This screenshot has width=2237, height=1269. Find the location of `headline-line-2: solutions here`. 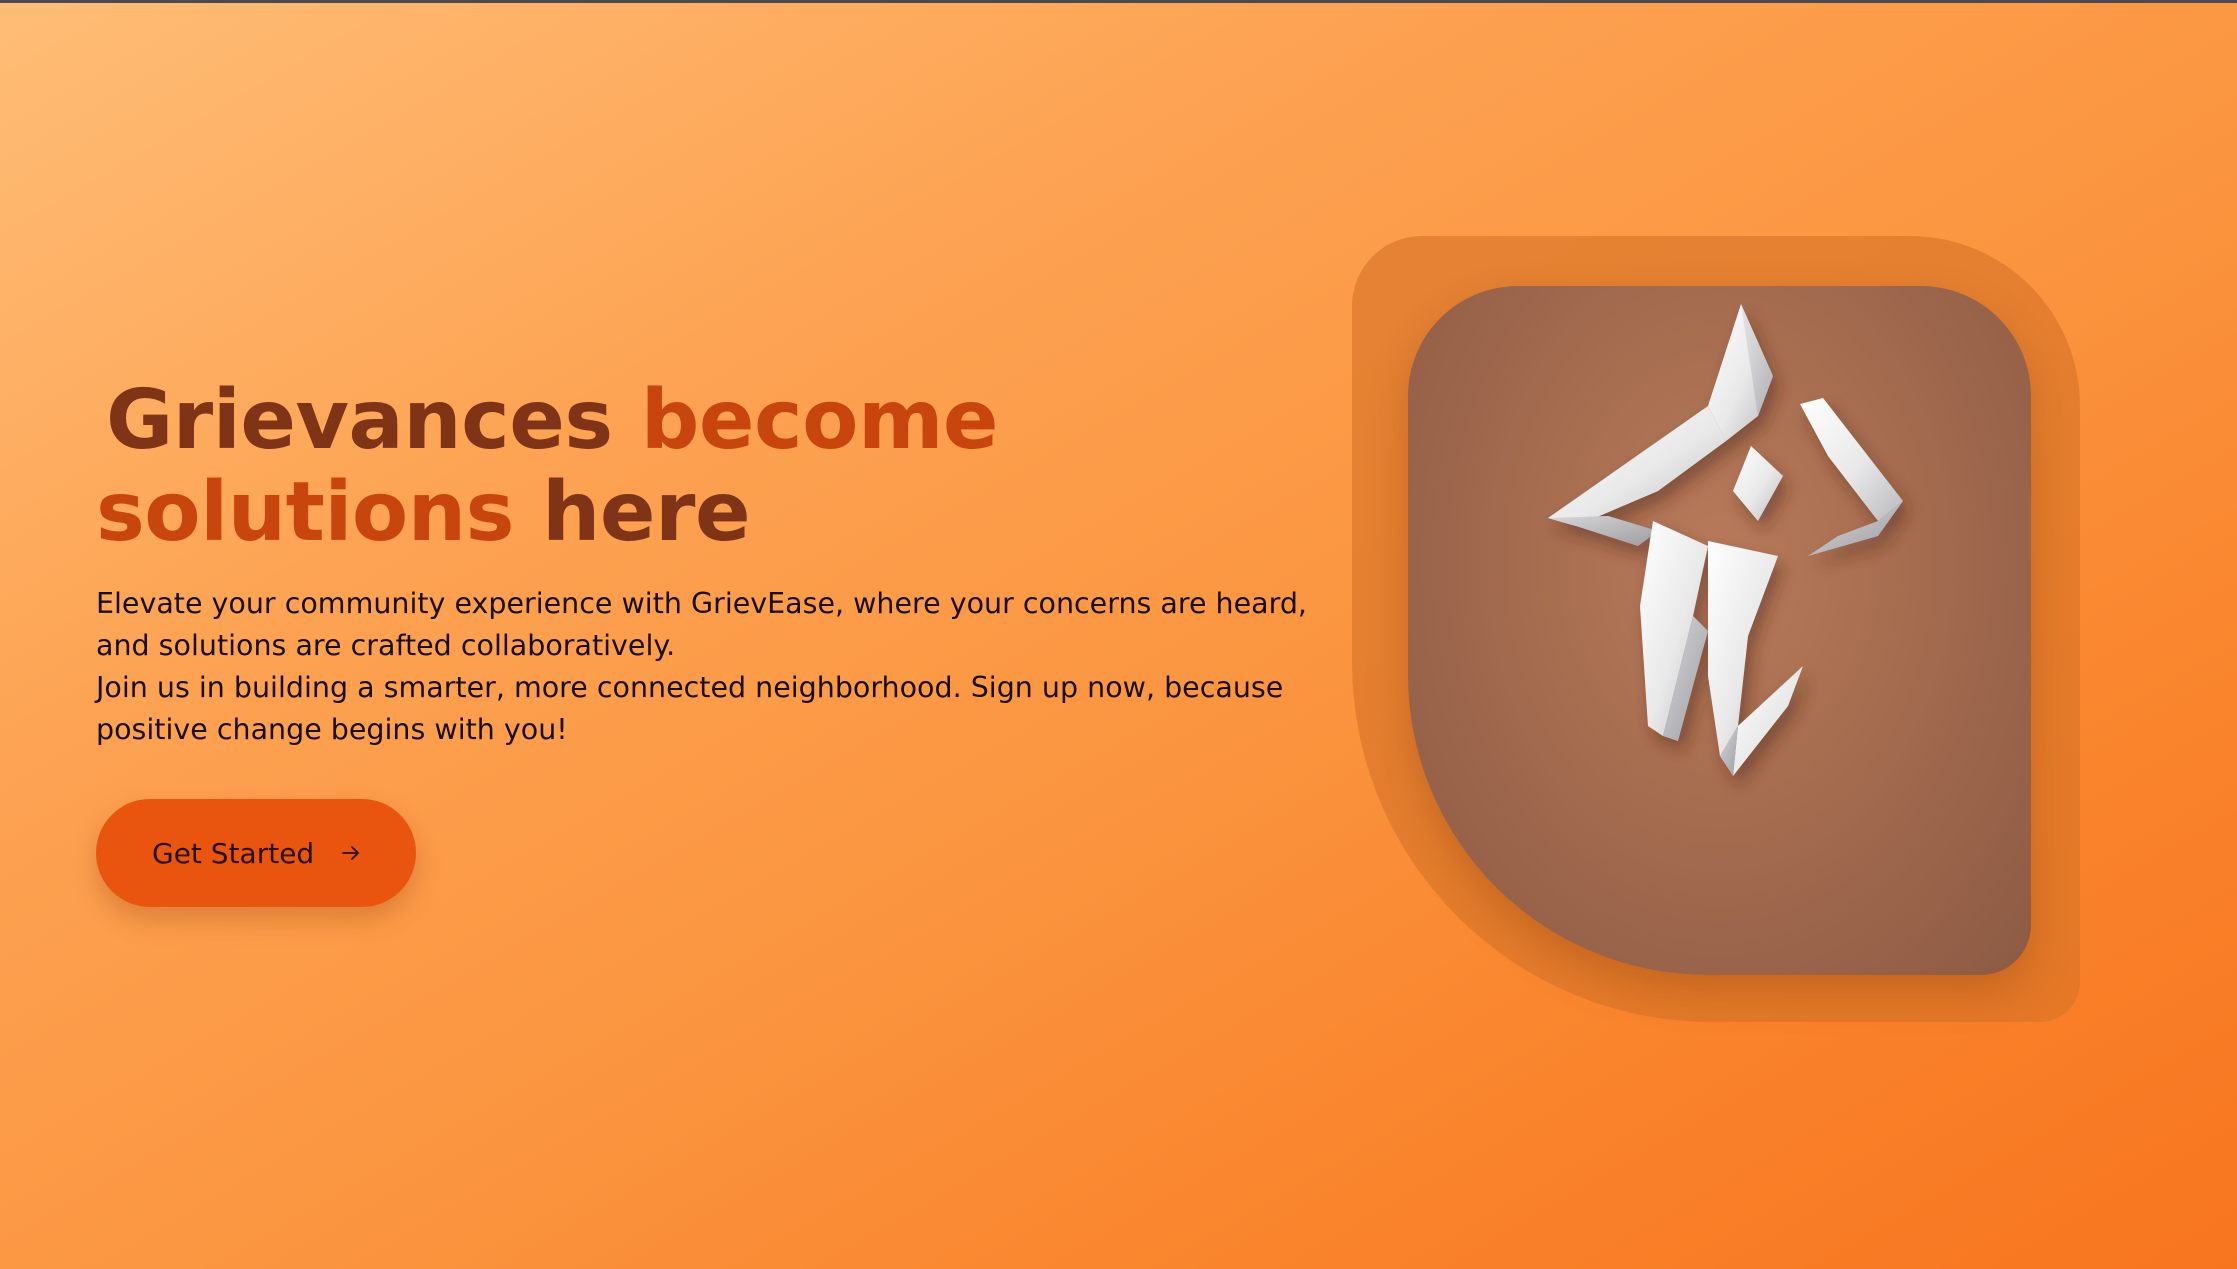

headline-line-2: solutions here is located at coordinates (696, 513).